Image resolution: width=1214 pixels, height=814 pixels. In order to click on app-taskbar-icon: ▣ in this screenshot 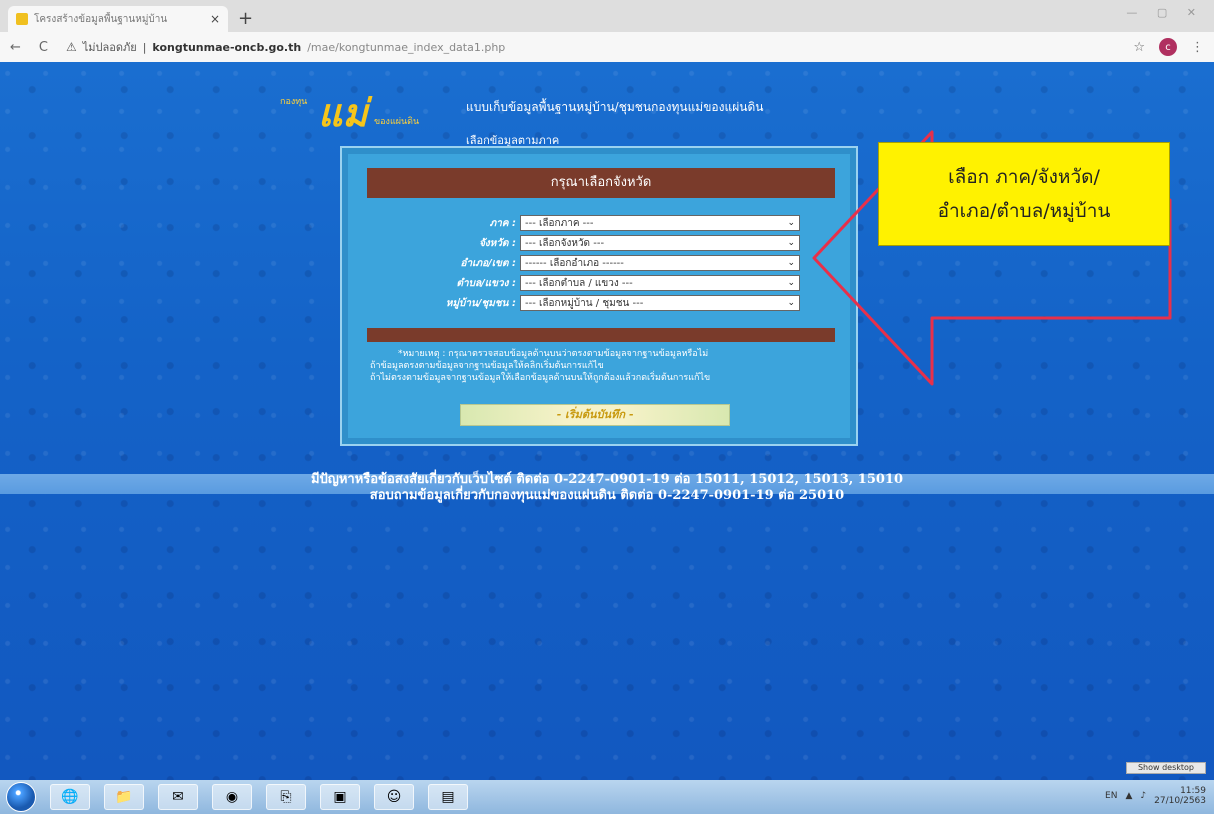, I will do `click(340, 797)`.